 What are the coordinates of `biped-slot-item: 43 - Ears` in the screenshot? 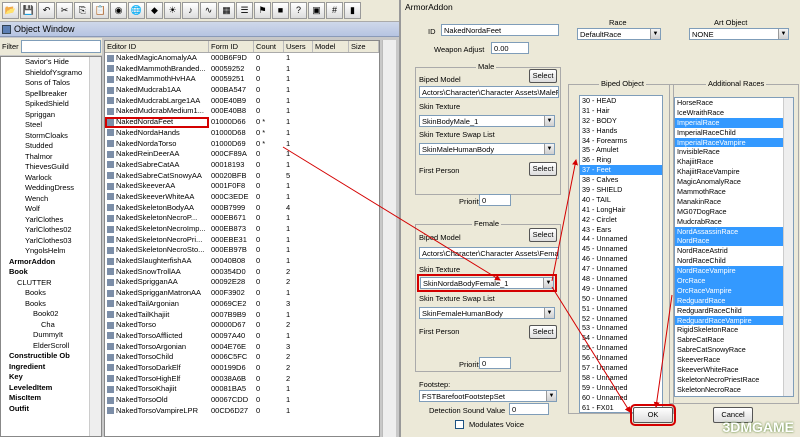 It's located at (621, 230).